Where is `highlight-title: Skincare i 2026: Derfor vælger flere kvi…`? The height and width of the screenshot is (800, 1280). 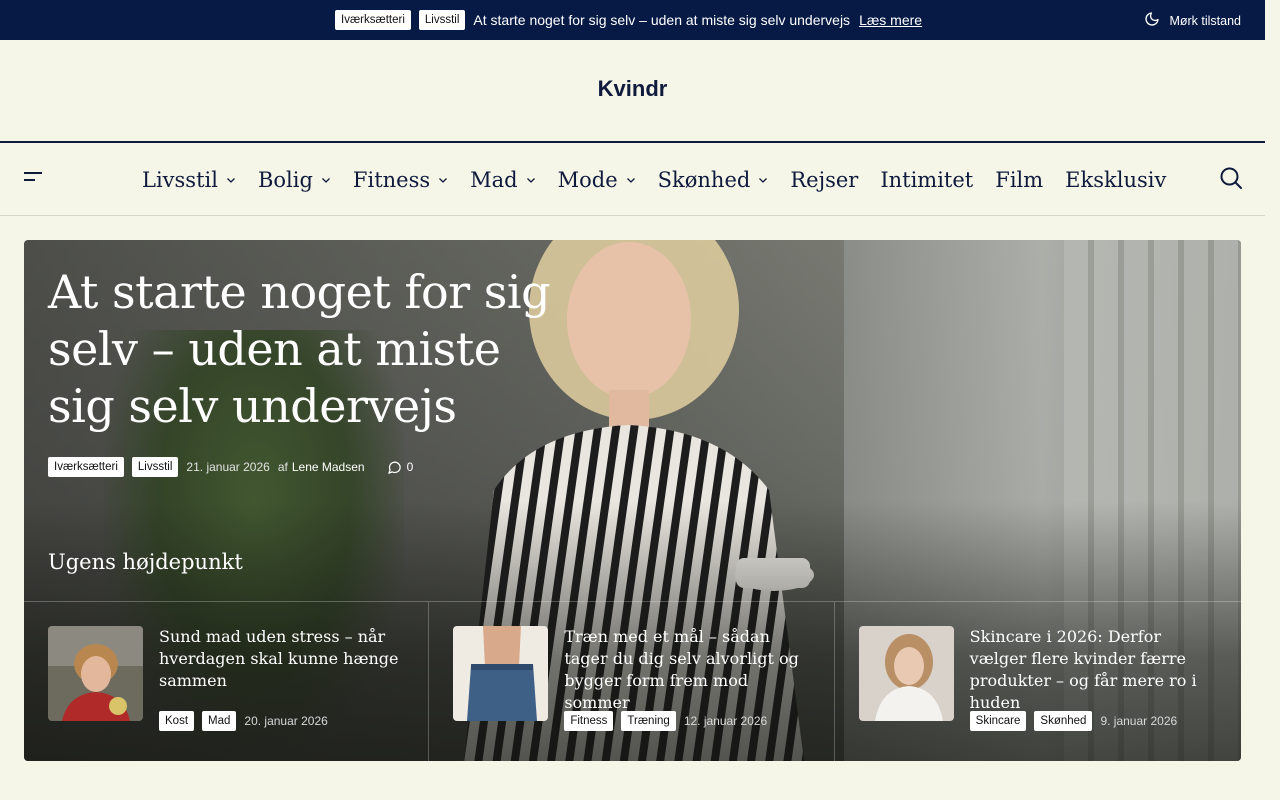 highlight-title: Skincare i 2026: Derfor vælger flere kvi… is located at coordinates (1095, 670).